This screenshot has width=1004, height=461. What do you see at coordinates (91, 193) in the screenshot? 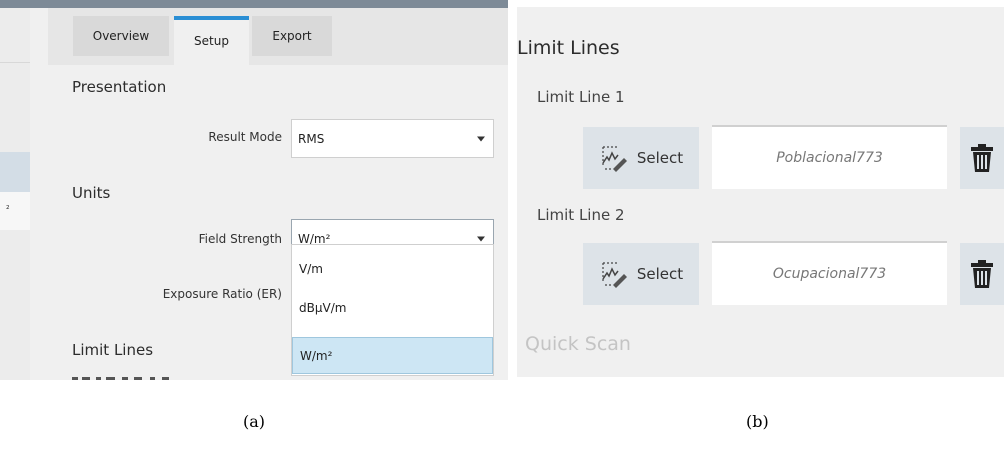
I see `section-title-units: Units` at bounding box center [91, 193].